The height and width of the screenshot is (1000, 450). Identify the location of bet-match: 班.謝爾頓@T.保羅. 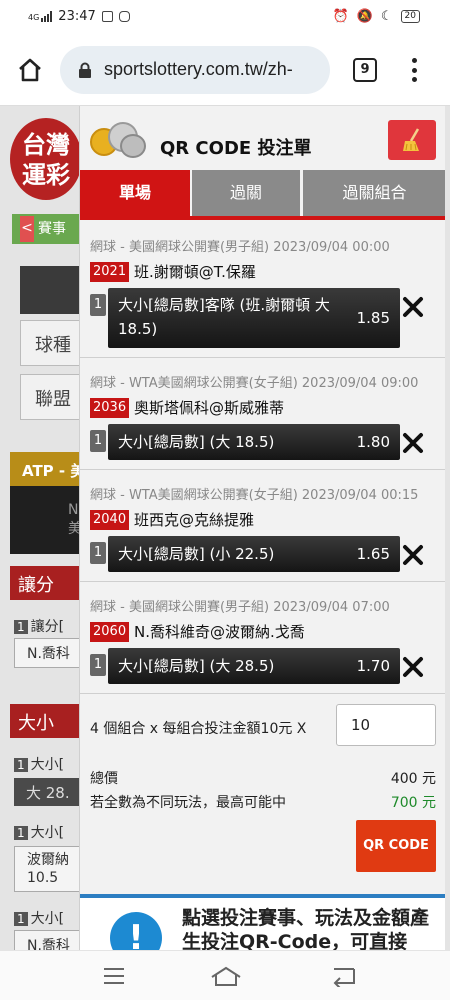
(195, 272).